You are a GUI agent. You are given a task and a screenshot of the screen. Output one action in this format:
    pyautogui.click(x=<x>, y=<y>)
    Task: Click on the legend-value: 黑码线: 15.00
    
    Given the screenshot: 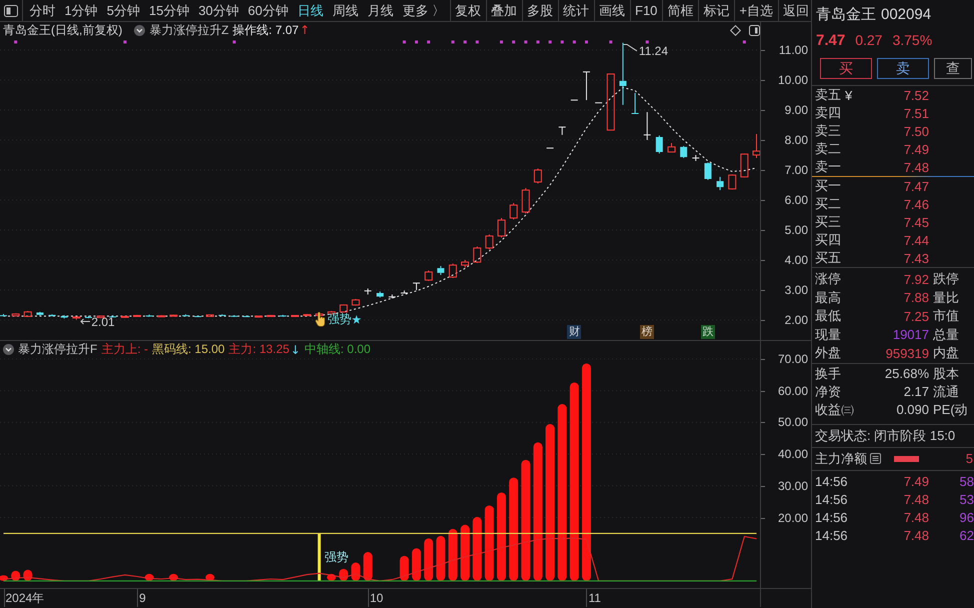 What is the action you would take?
    pyautogui.click(x=188, y=349)
    